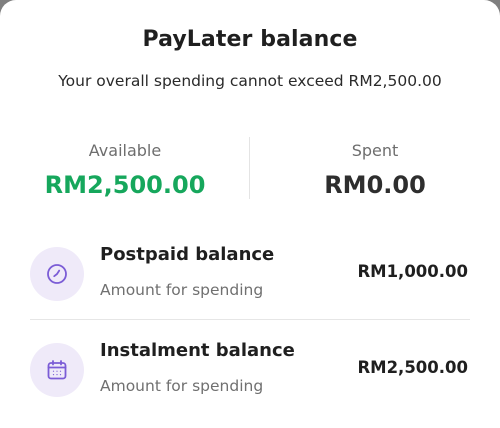 The image size is (500, 428). I want to click on postpaid-amount: RM1,000.00, so click(412, 271).